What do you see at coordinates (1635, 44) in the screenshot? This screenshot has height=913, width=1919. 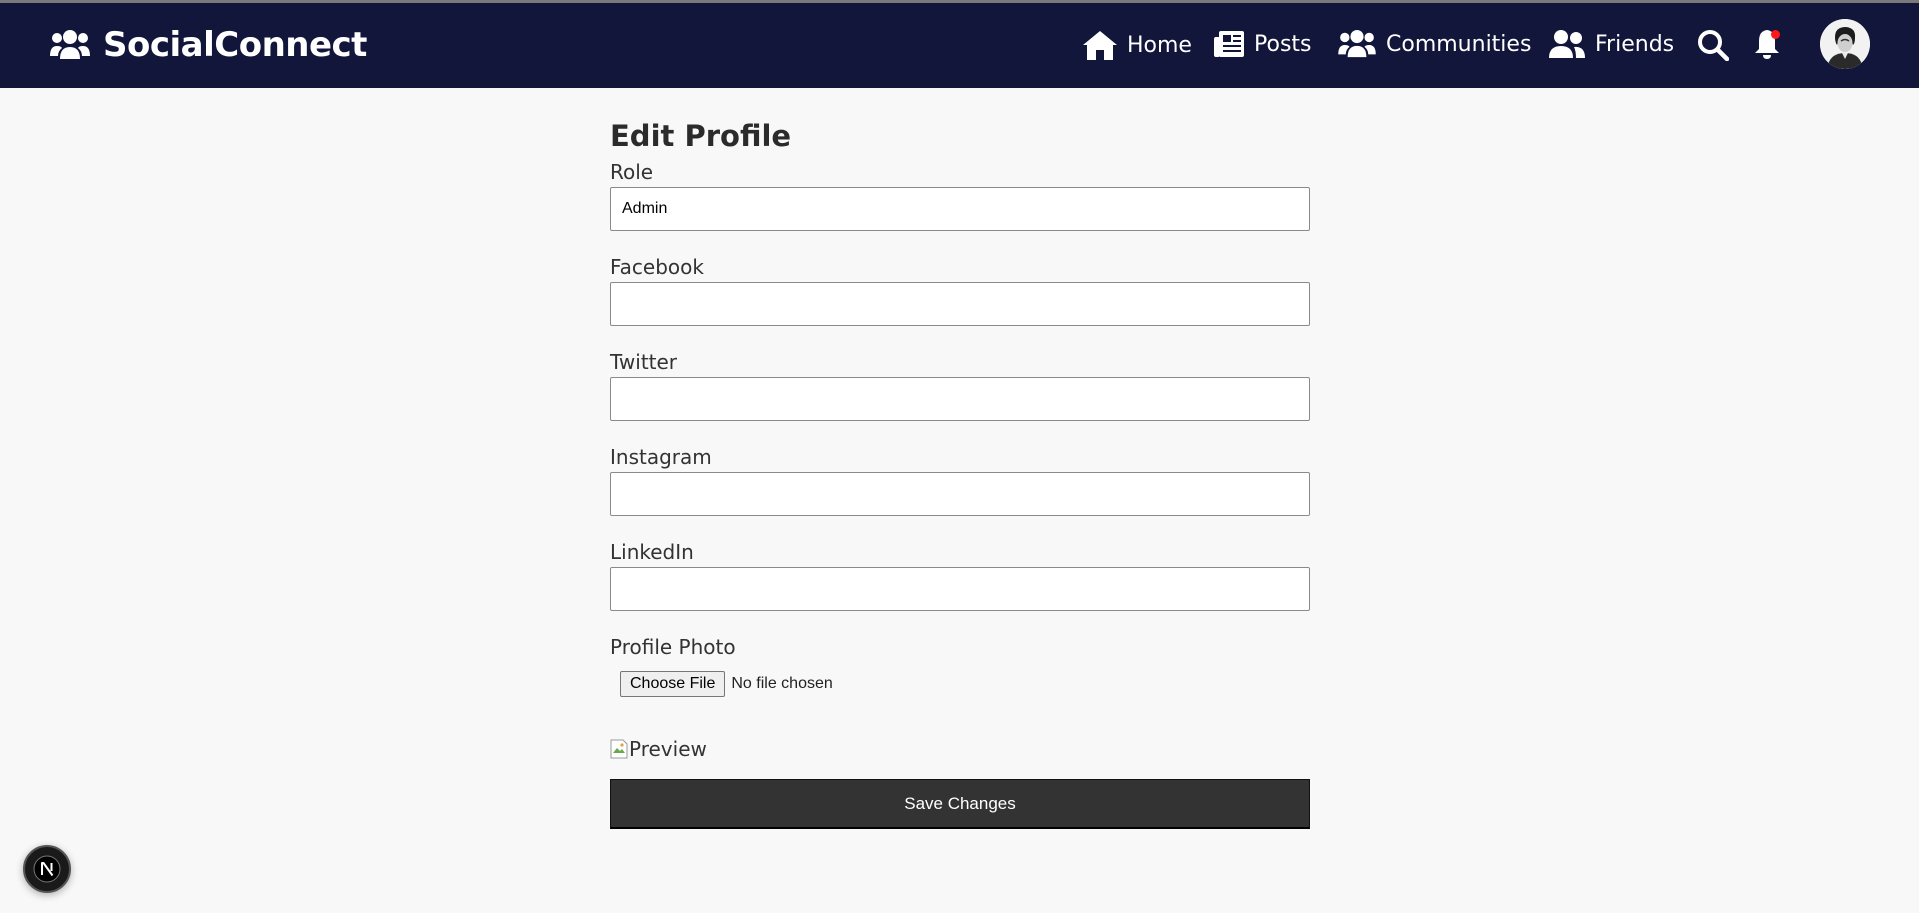 I see `nav-friends-label: Friends` at bounding box center [1635, 44].